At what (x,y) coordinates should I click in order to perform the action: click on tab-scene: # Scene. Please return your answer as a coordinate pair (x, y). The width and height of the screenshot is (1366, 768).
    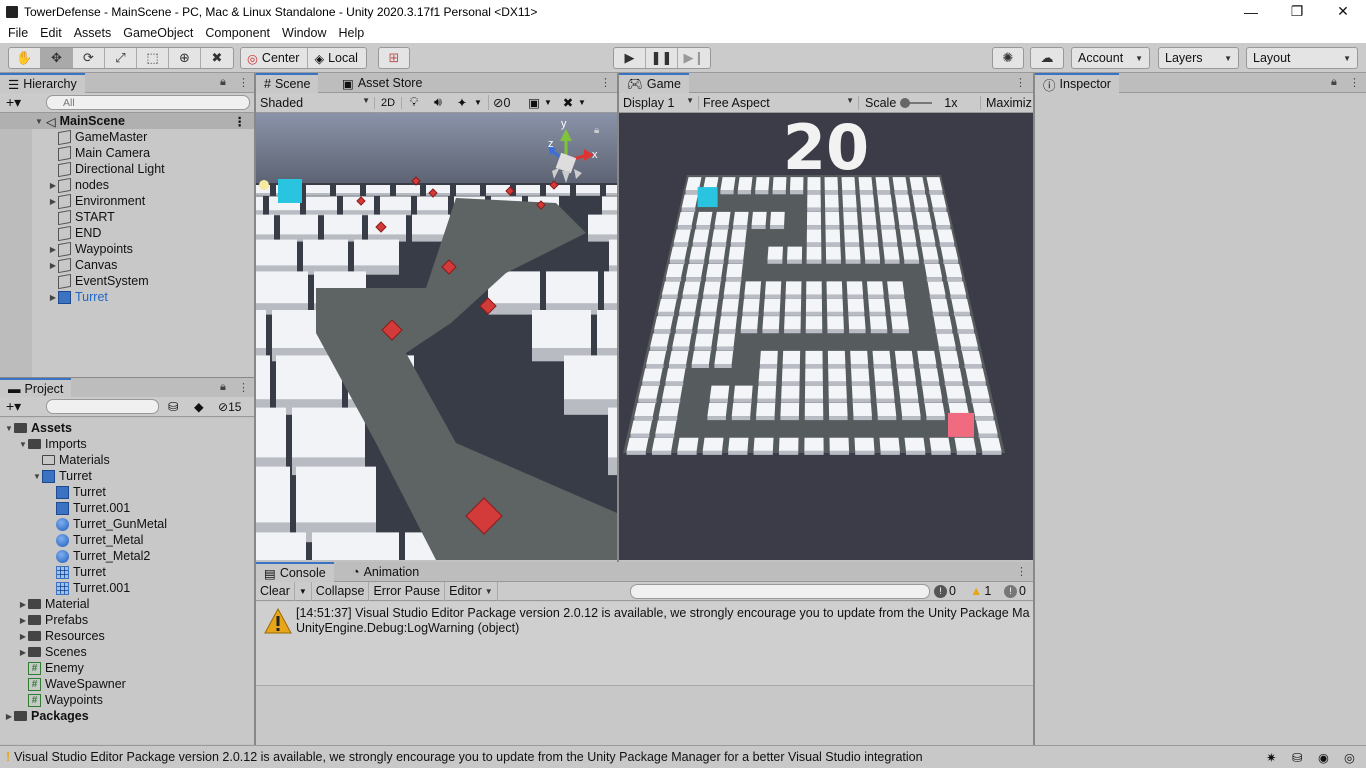
    Looking at the image, I should click on (287, 83).